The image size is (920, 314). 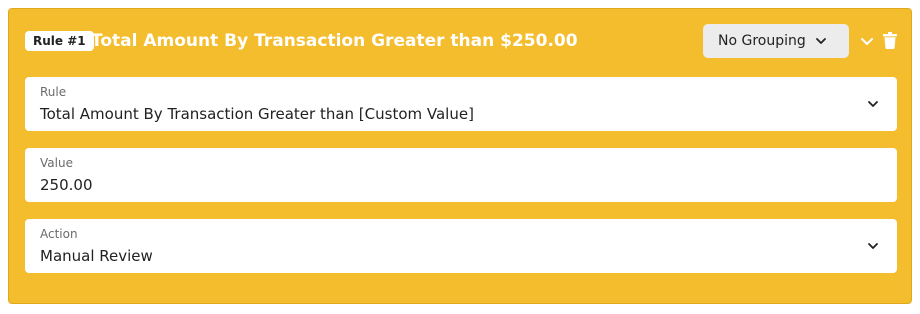 I want to click on value-field-label: Value, so click(x=56, y=163).